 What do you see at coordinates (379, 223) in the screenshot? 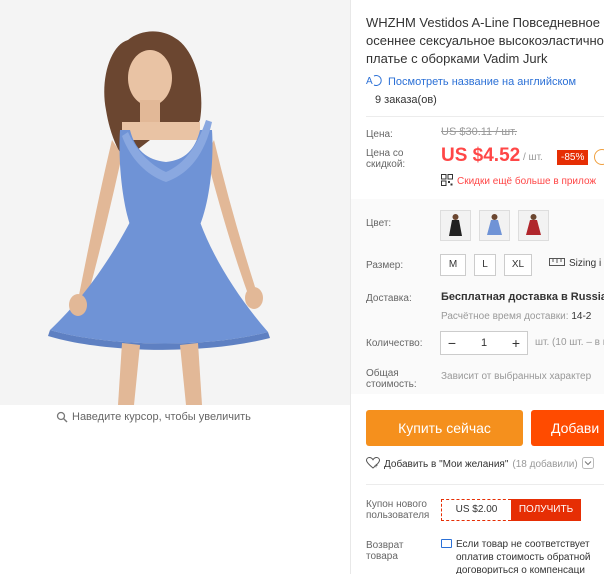
I see `color-label: Цвет:` at bounding box center [379, 223].